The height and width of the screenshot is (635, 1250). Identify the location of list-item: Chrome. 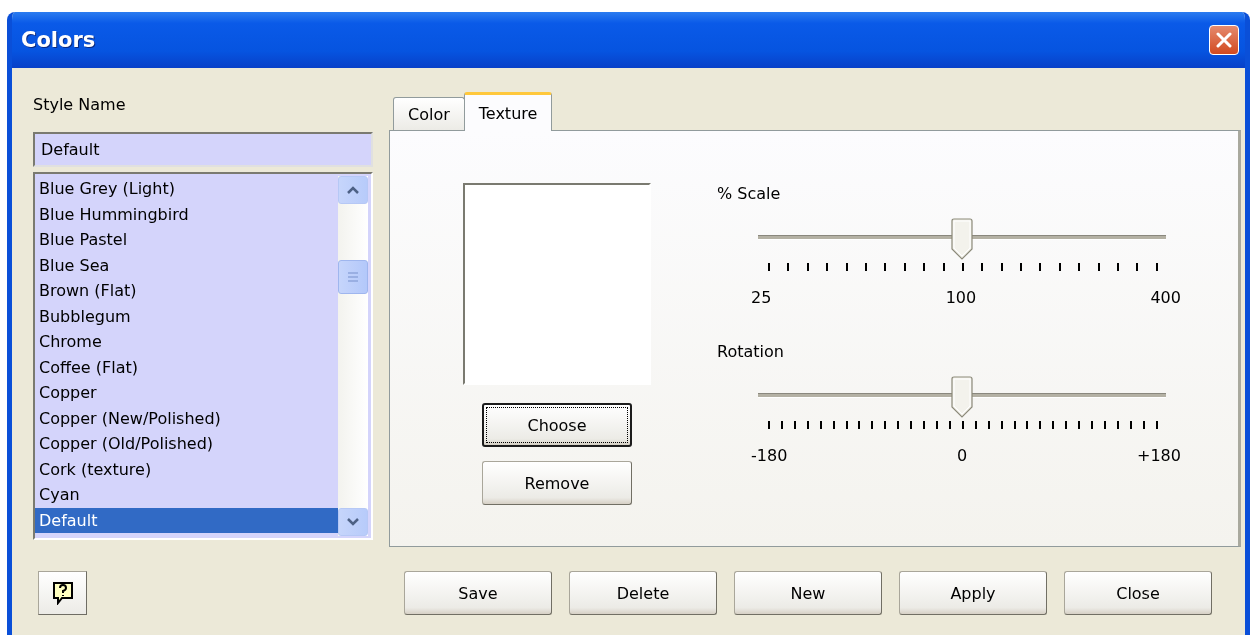
(186, 342).